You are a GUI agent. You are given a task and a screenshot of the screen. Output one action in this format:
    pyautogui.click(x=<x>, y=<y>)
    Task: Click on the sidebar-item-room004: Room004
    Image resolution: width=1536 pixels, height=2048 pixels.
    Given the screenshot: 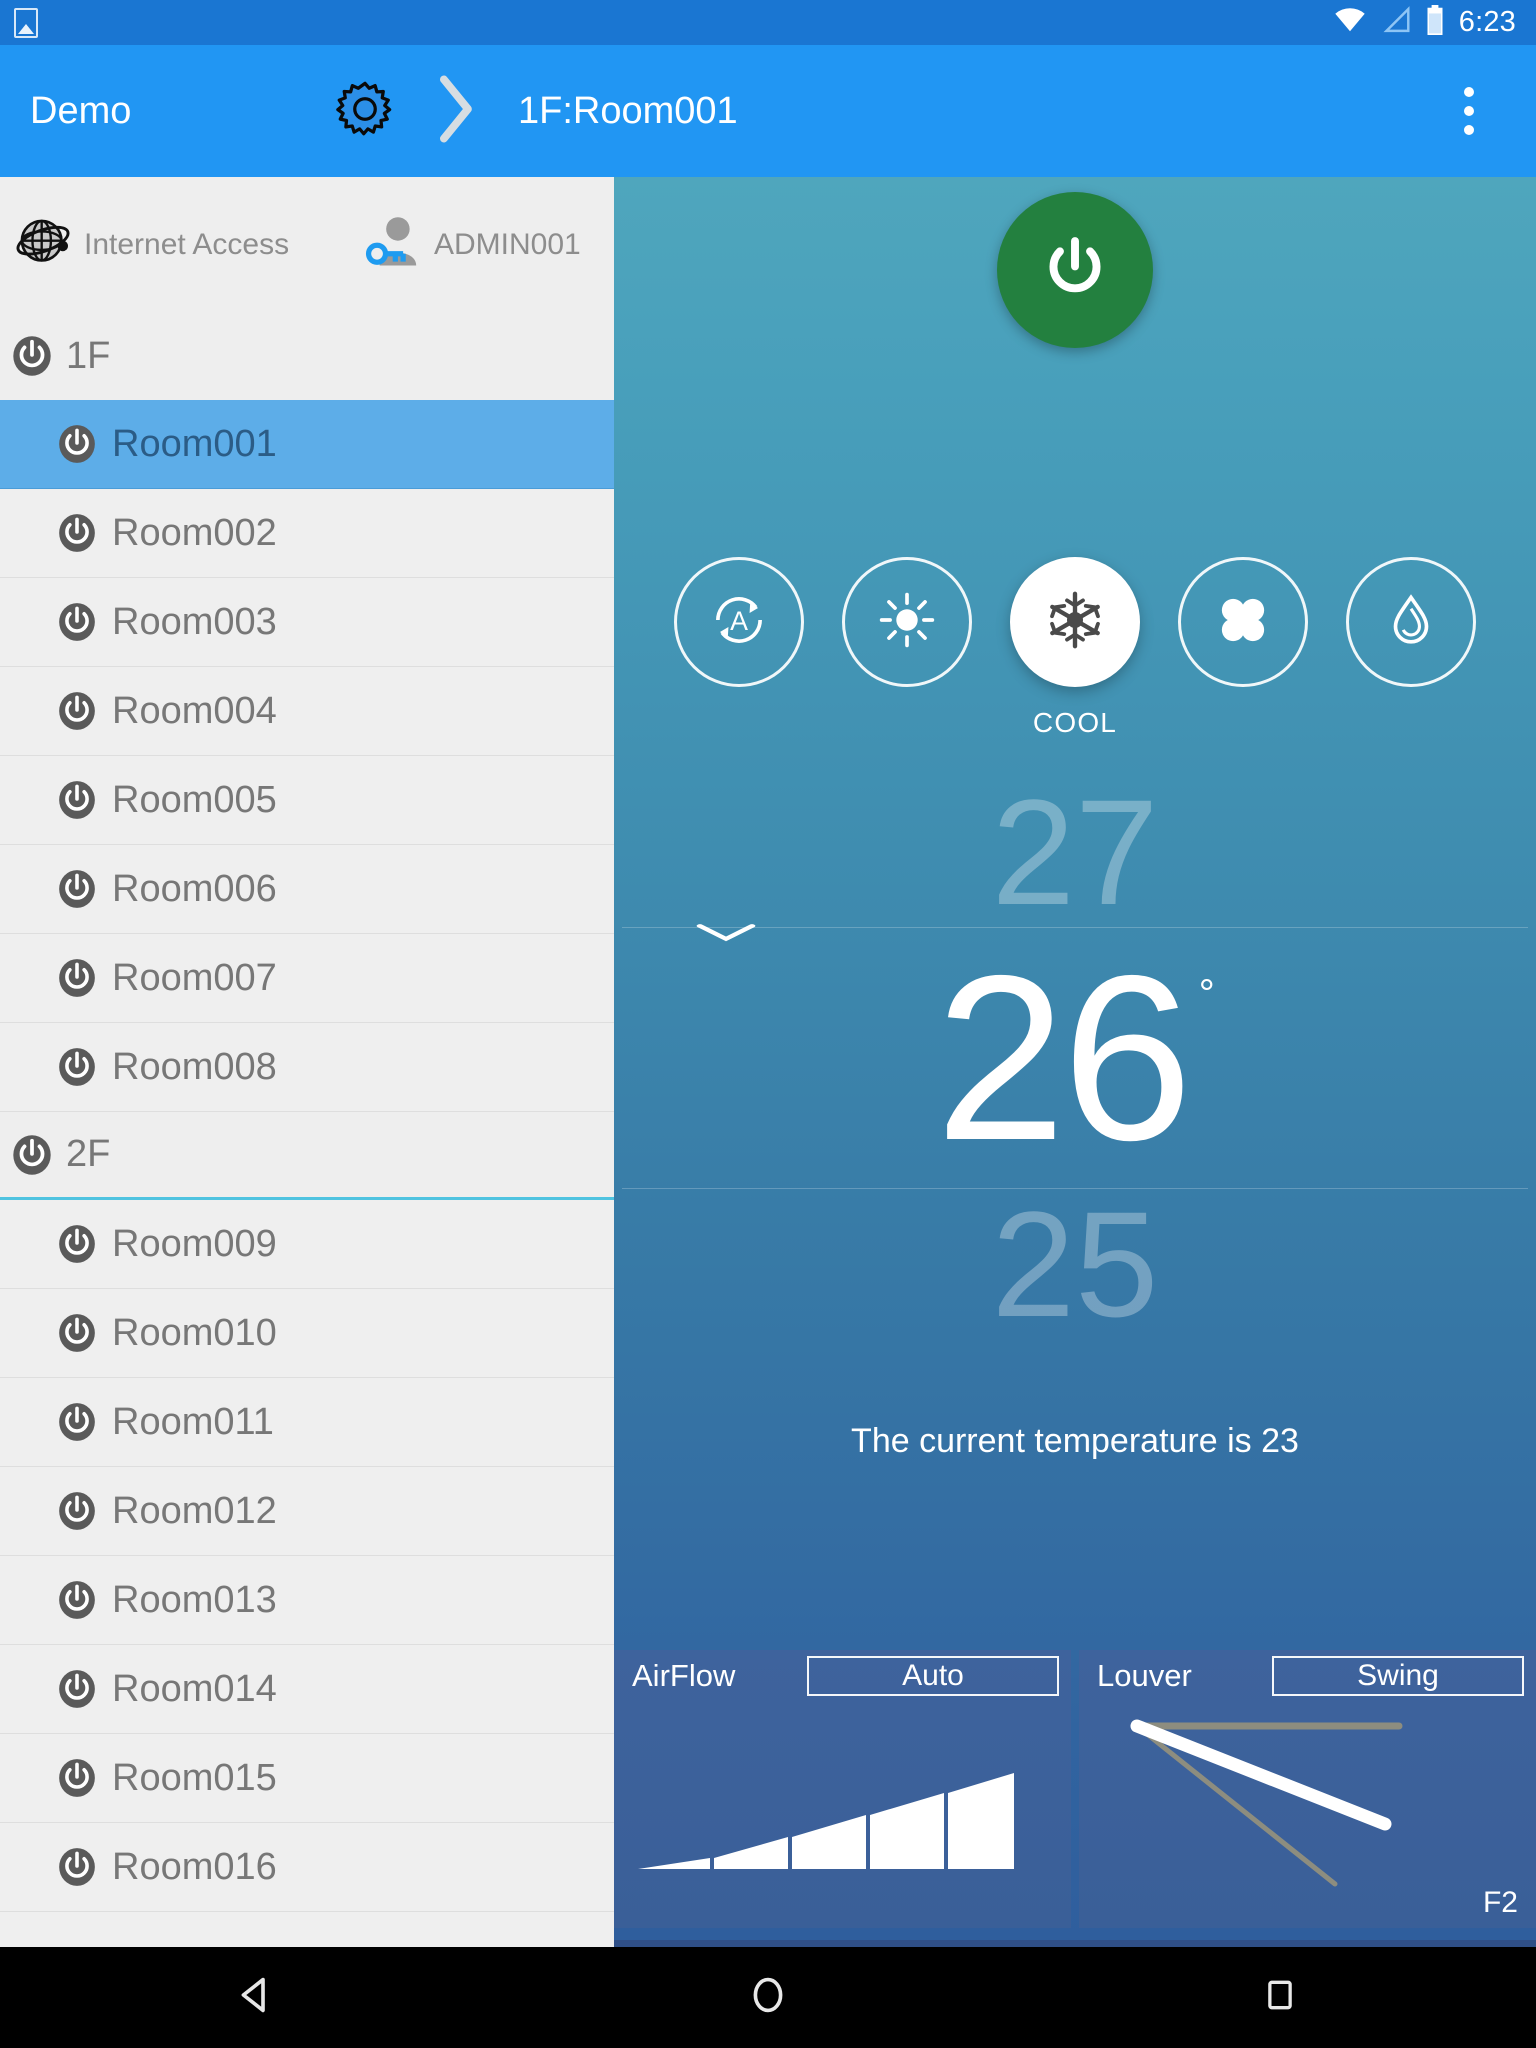 What is the action you would take?
    pyautogui.click(x=307, y=711)
    